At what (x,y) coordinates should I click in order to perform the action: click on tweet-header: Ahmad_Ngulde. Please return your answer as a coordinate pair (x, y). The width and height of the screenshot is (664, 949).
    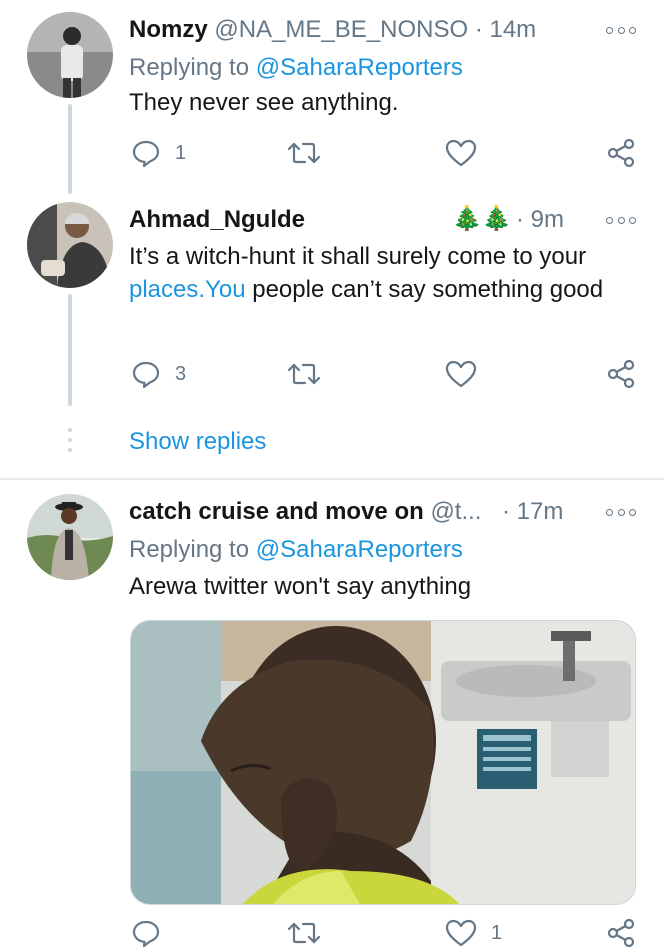
    Looking at the image, I should click on (217, 220).